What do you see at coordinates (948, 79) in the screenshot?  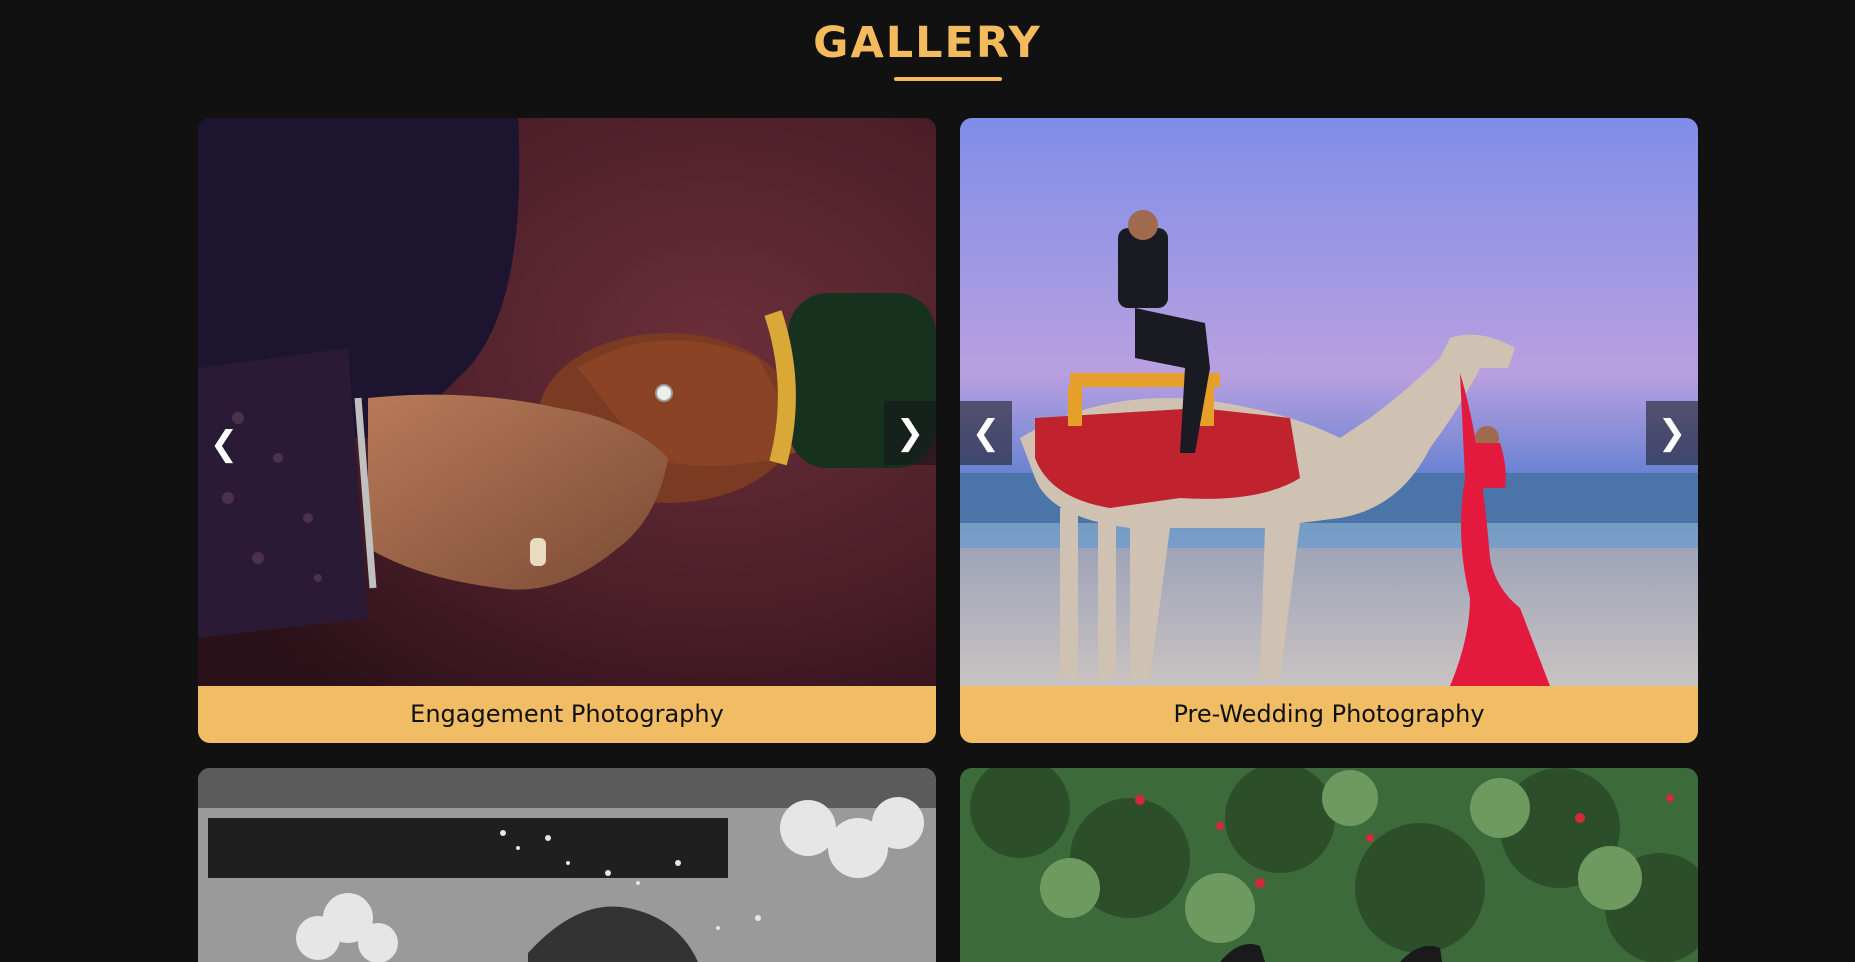 I see `title-underline` at bounding box center [948, 79].